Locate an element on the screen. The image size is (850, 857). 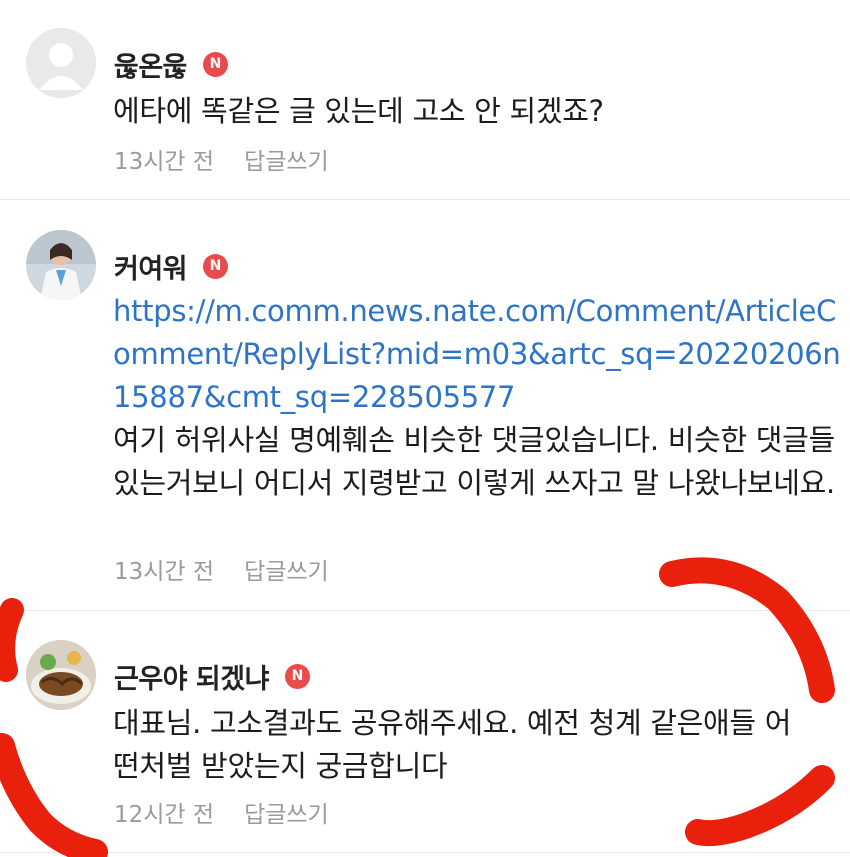
default-avatar is located at coordinates (61, 63).